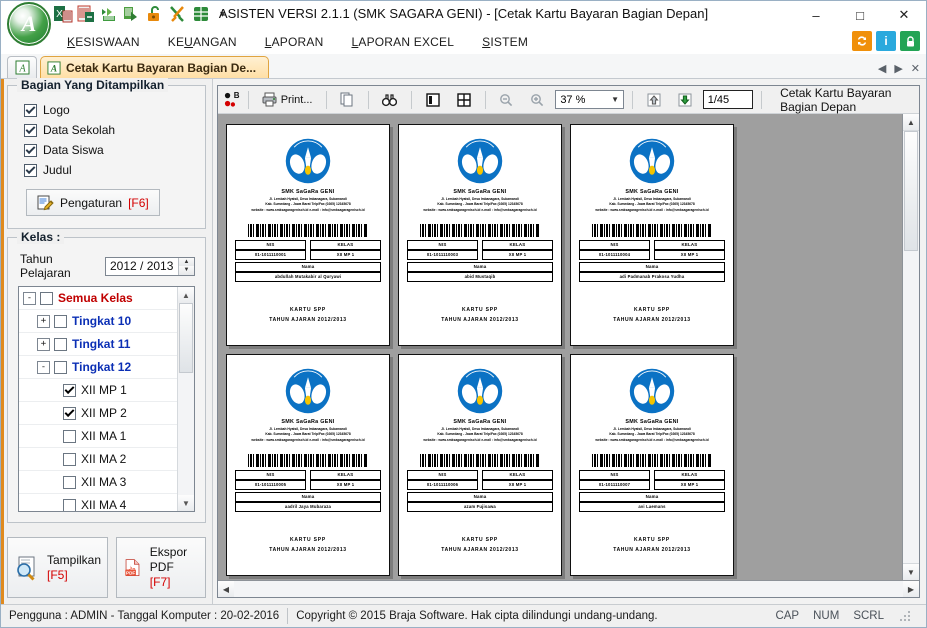 This screenshot has height=628, width=927. What do you see at coordinates (98, 298) in the screenshot?
I see `tree-row-semua-kelas: - Semua Kelas` at bounding box center [98, 298].